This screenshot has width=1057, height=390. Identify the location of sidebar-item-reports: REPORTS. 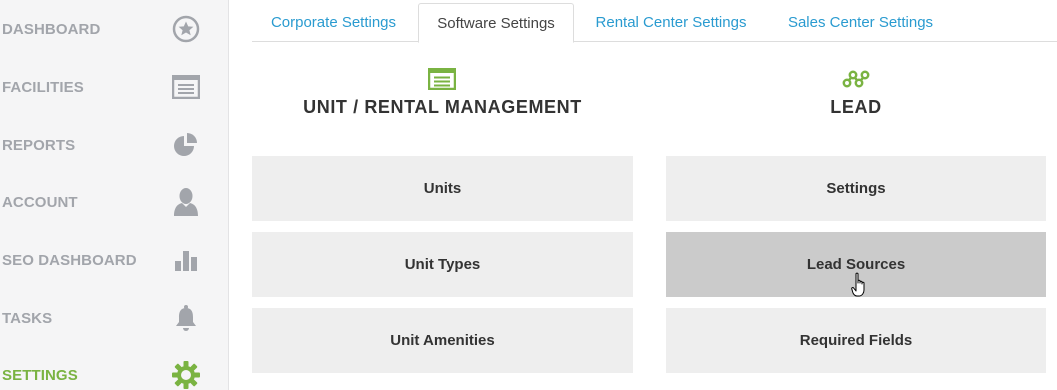
(114, 145).